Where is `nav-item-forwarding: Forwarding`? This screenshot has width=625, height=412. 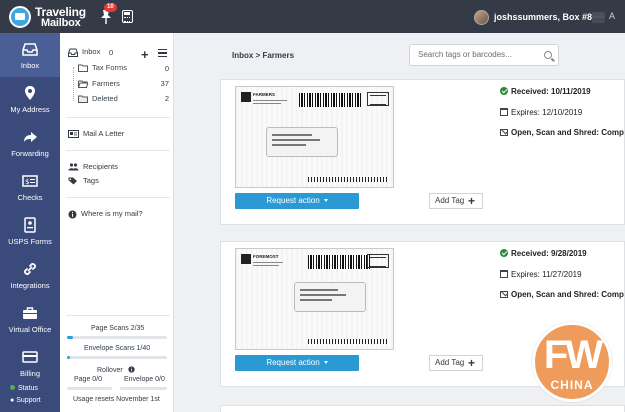
nav-item-forwarding: Forwarding is located at coordinates (30, 143).